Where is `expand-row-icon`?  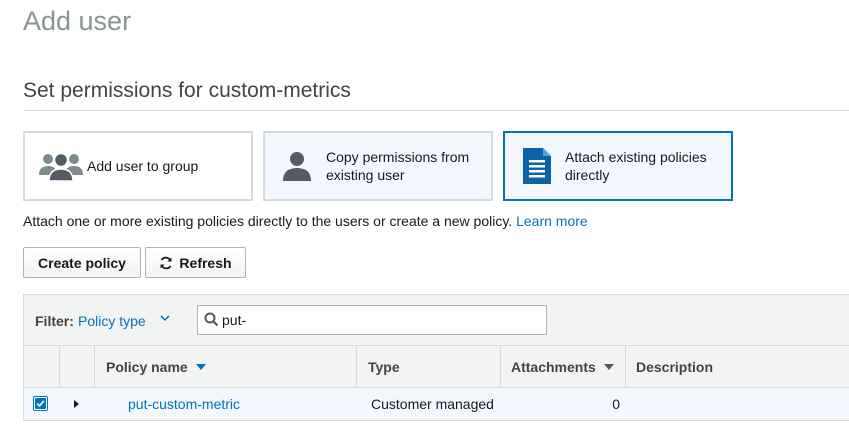
expand-row-icon is located at coordinates (76, 404).